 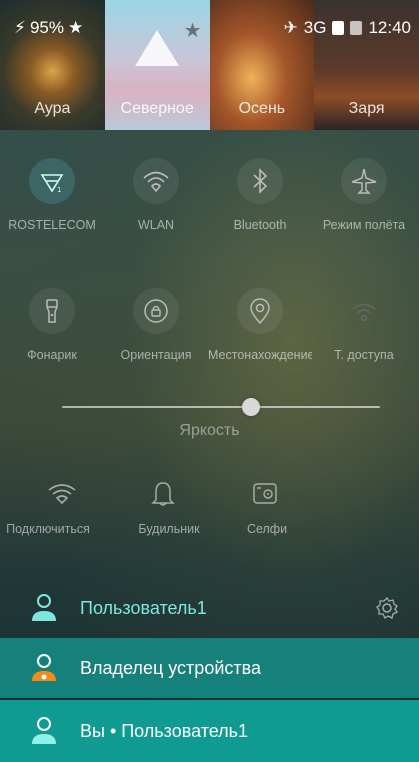 I want to click on toggle-label: WLAN, so click(x=156, y=225).